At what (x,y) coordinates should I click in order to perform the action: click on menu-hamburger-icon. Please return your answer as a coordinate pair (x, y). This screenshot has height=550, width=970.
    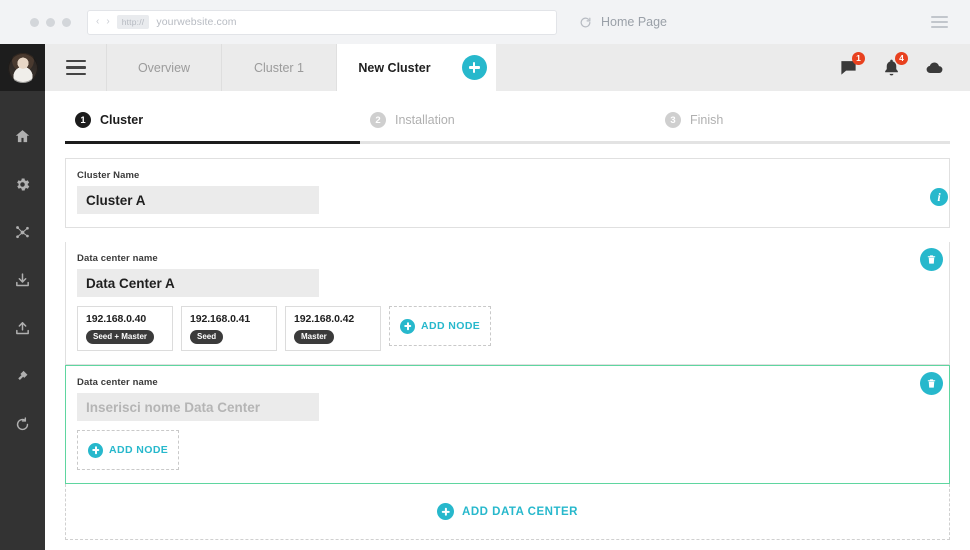
    Looking at the image, I should click on (76, 67).